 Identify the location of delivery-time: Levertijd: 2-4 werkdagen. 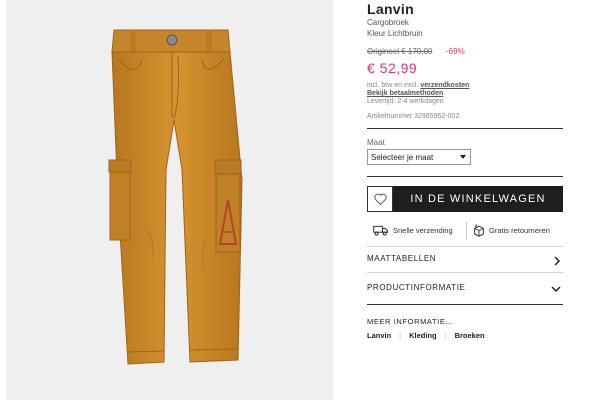
(405, 101).